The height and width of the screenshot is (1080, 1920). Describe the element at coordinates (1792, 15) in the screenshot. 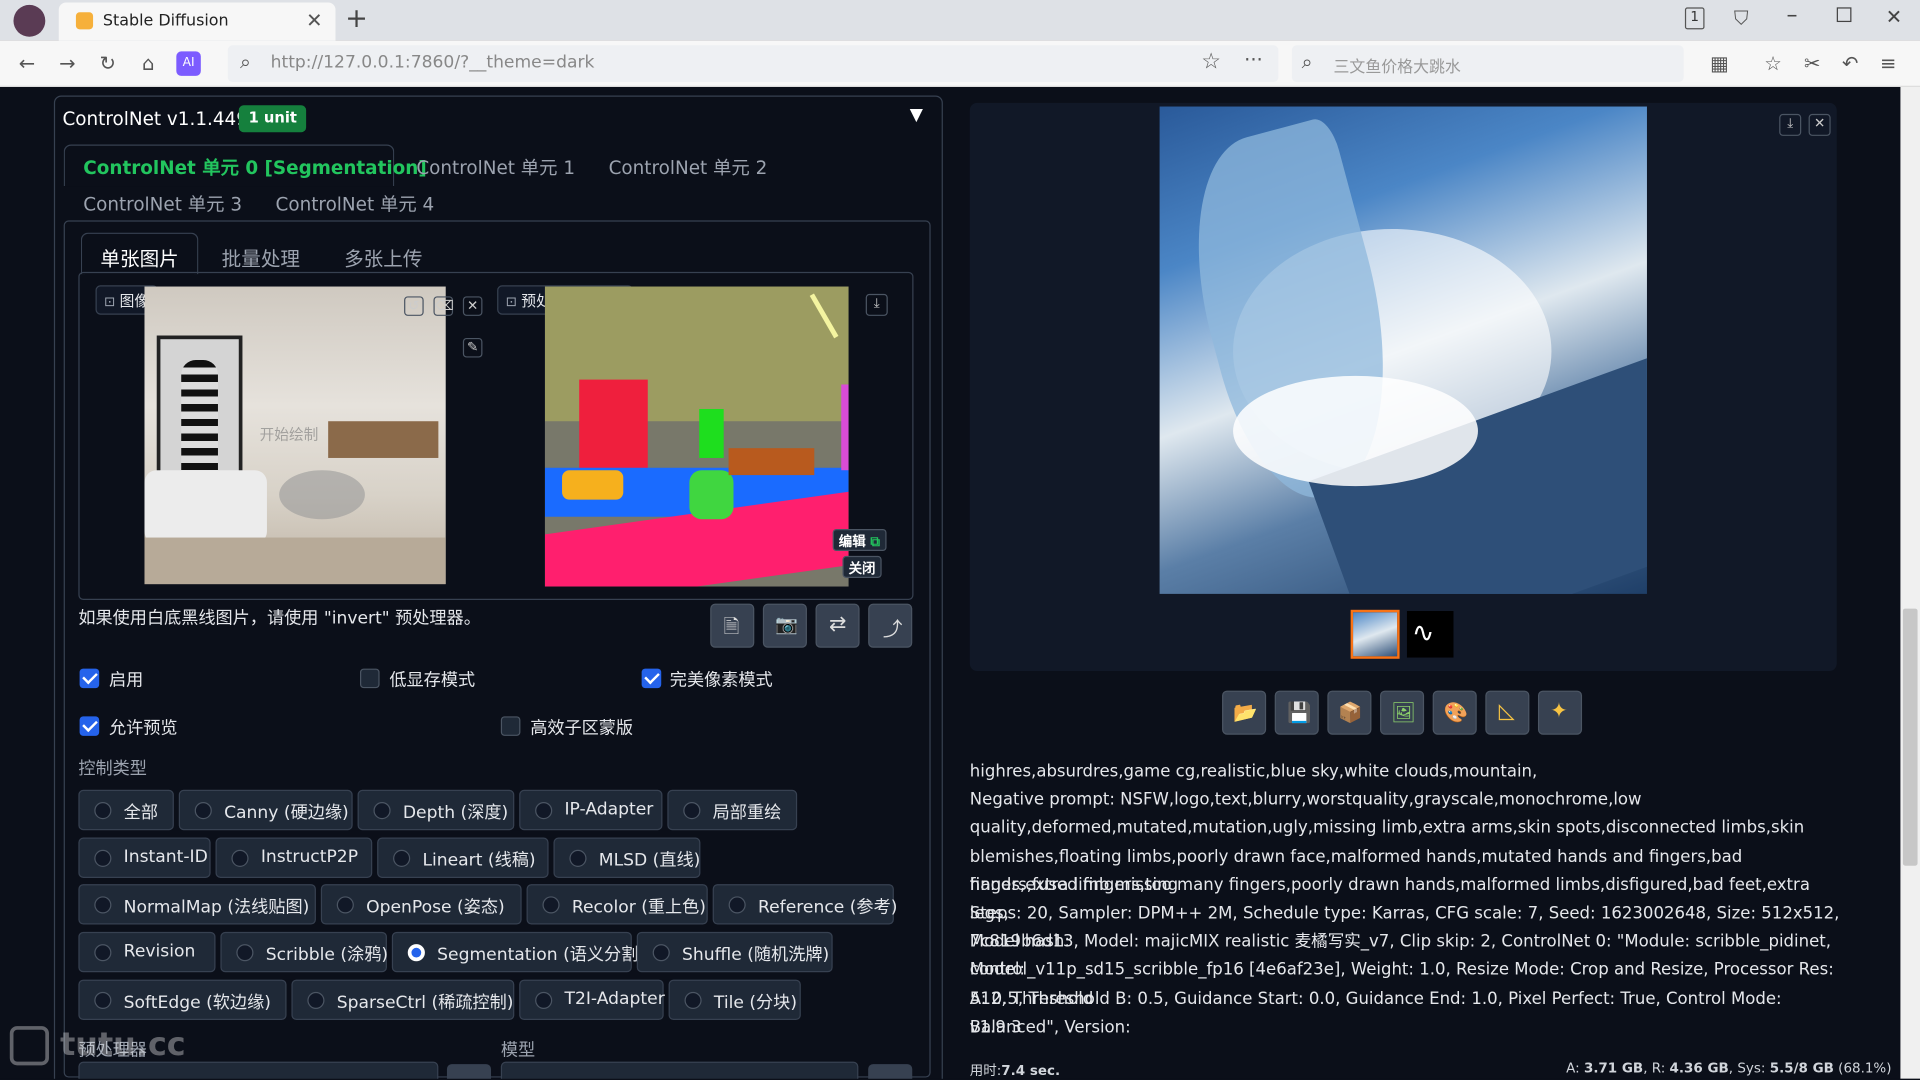

I see `minimize-icon: –` at that location.